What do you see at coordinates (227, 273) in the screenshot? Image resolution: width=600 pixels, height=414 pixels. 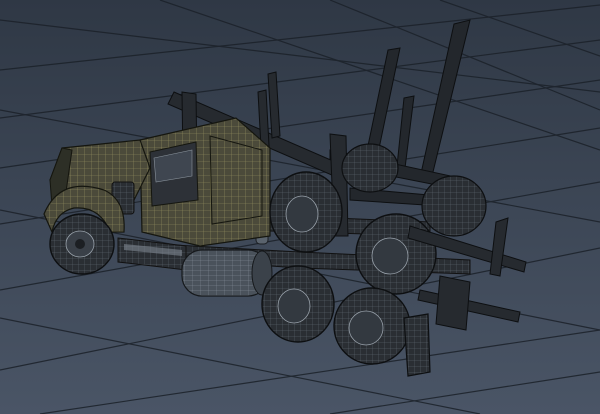 I see `fuel-tank` at bounding box center [227, 273].